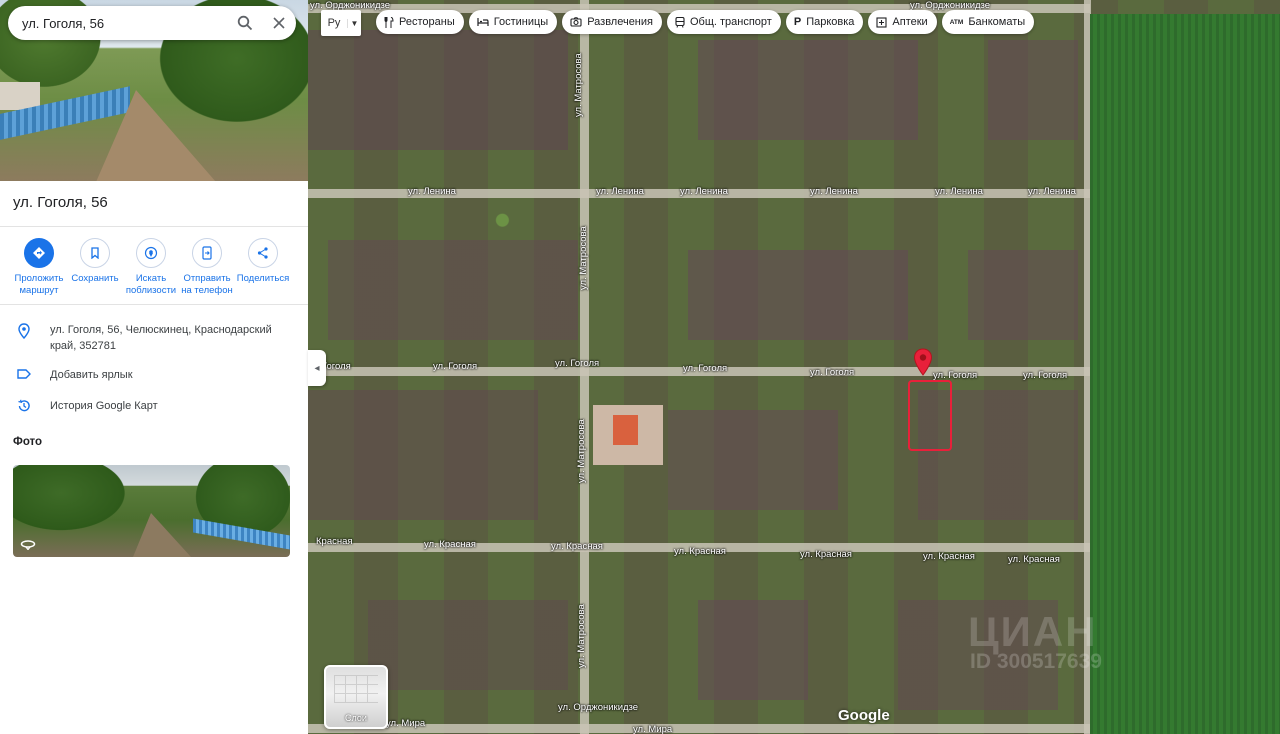 The width and height of the screenshot is (1280, 734). What do you see at coordinates (930, 415) in the screenshot?
I see `plot-highlight` at bounding box center [930, 415].